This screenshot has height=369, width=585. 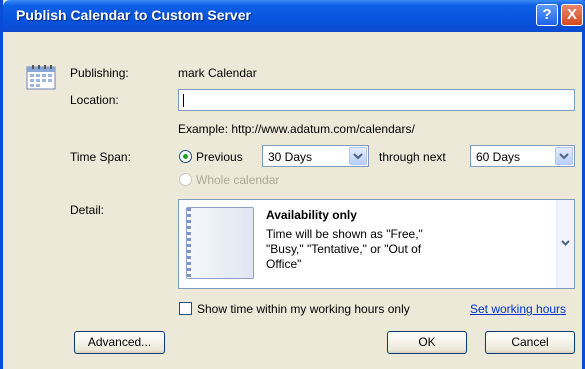 I want to click on help-icon: ?, so click(x=547, y=14).